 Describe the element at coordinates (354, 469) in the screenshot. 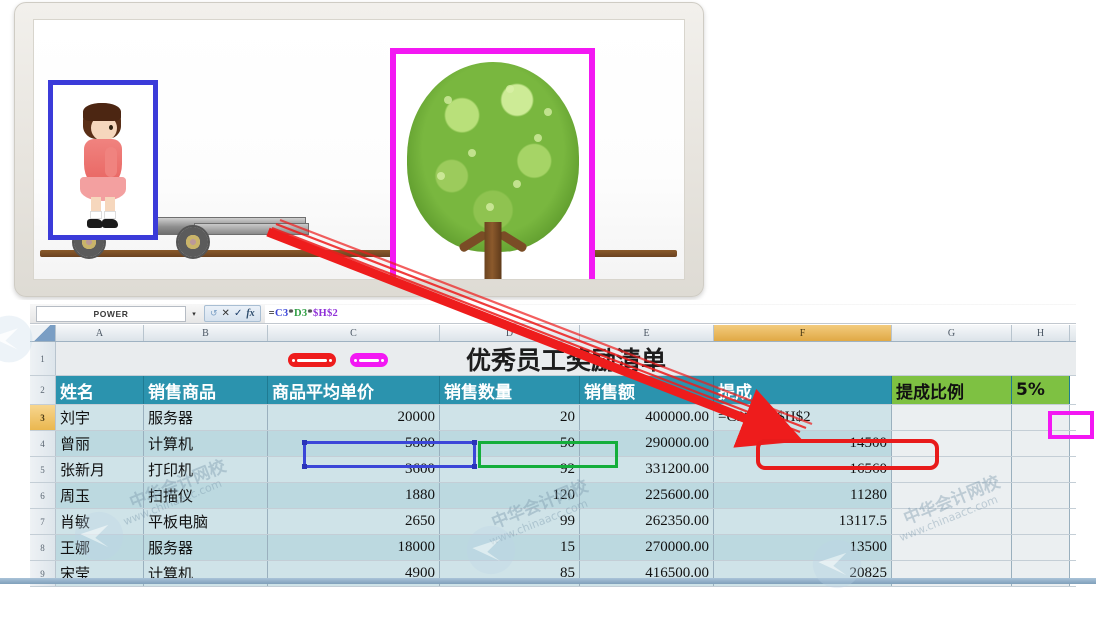

I see `cell-c5: 3600` at that location.